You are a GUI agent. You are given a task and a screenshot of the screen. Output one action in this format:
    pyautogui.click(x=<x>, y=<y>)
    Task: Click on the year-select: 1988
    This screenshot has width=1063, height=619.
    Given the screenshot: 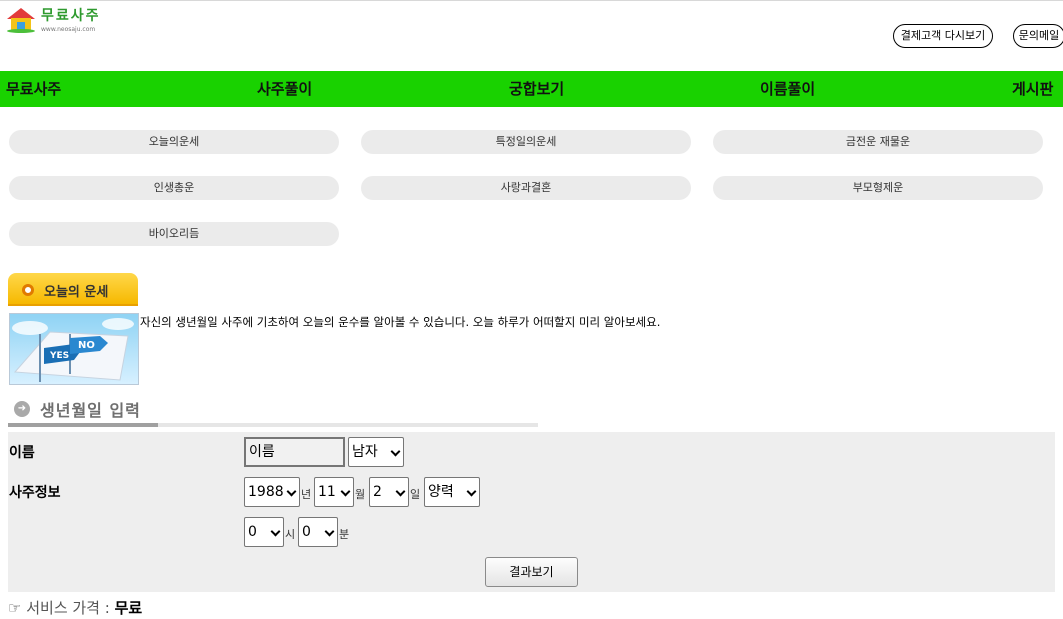 What is the action you would take?
    pyautogui.click(x=272, y=492)
    